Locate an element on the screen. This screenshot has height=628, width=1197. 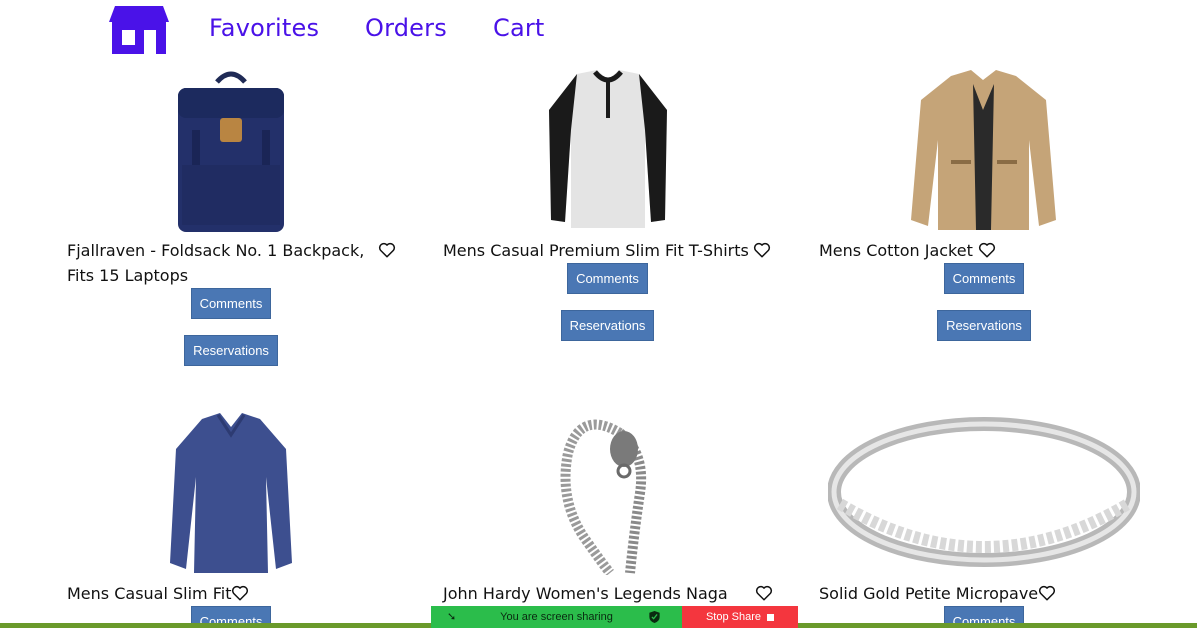
product-title: Solid Gold Petite Micropave is located at coordinates (929, 593).